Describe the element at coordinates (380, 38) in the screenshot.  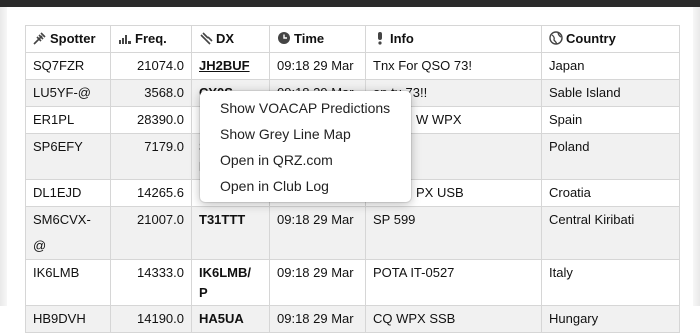
I see `exclamation-icon` at that location.